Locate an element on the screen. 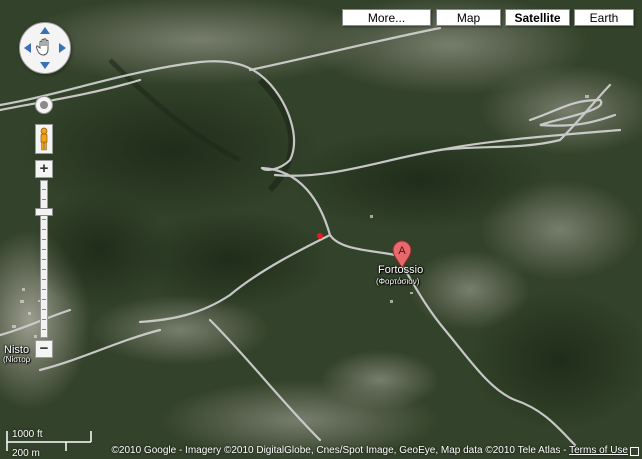 The height and width of the screenshot is (459, 642). zoom-slider-thumb is located at coordinates (44, 212).